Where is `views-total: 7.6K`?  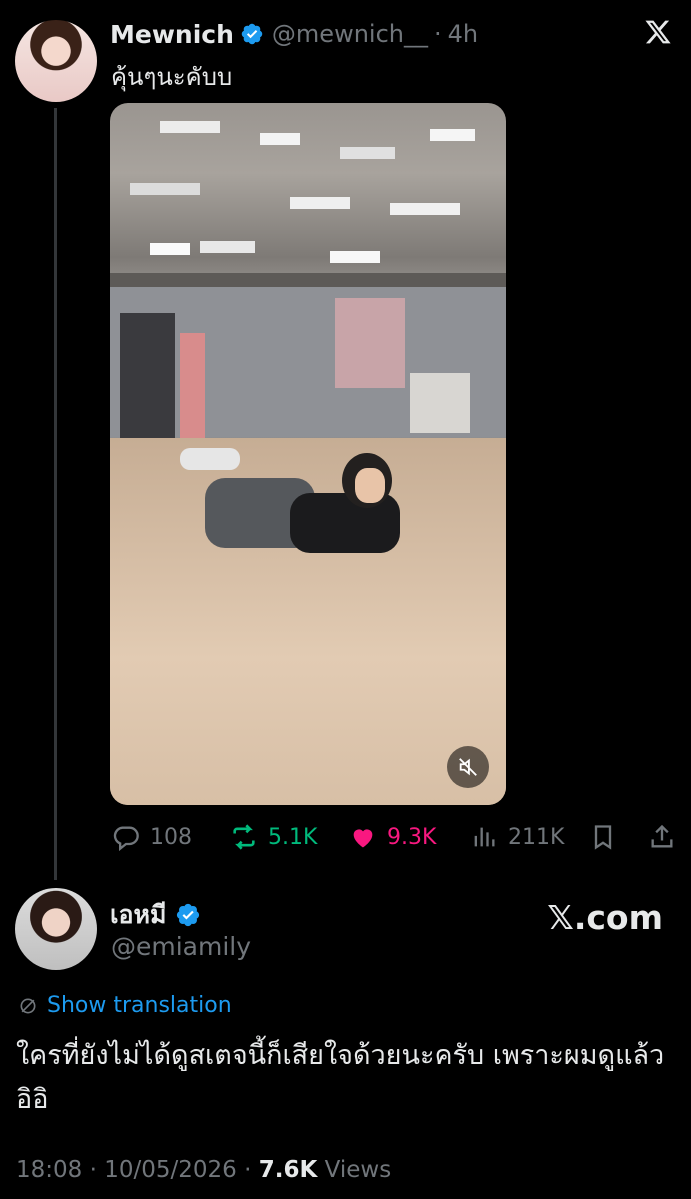
views-total: 7.6K is located at coordinates (288, 1170).